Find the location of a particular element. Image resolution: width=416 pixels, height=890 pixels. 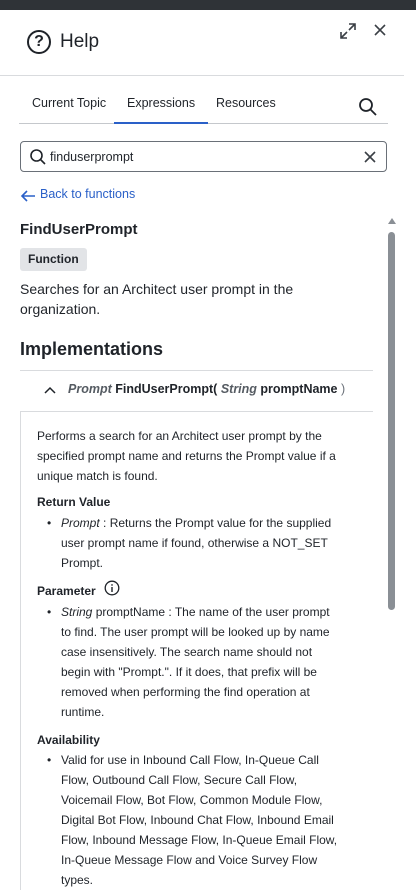

search-field is located at coordinates (203, 156).